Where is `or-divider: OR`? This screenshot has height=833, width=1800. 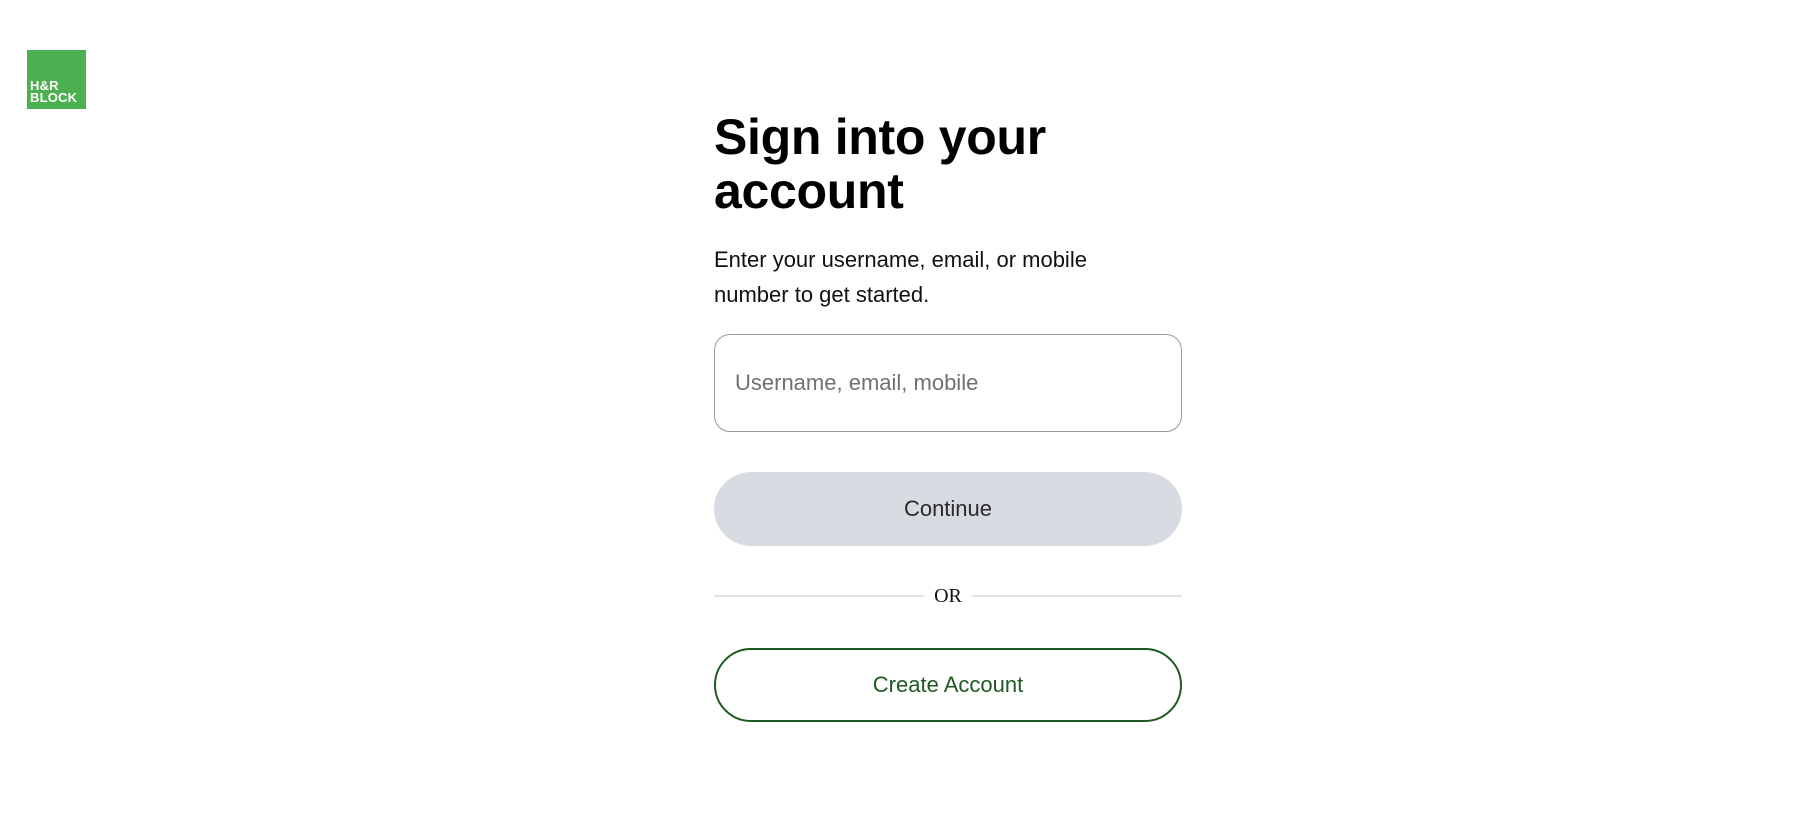
or-divider: OR is located at coordinates (948, 595).